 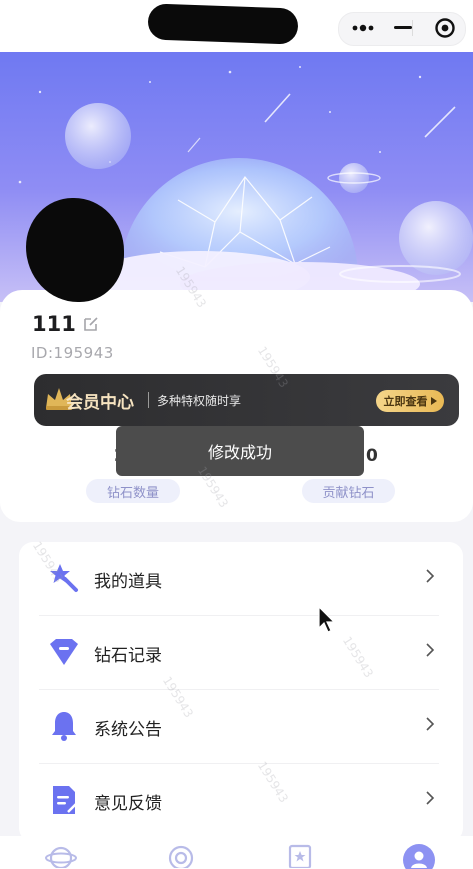 What do you see at coordinates (241, 727) in the screenshot?
I see `menu-item-announcements: 系统公告` at bounding box center [241, 727].